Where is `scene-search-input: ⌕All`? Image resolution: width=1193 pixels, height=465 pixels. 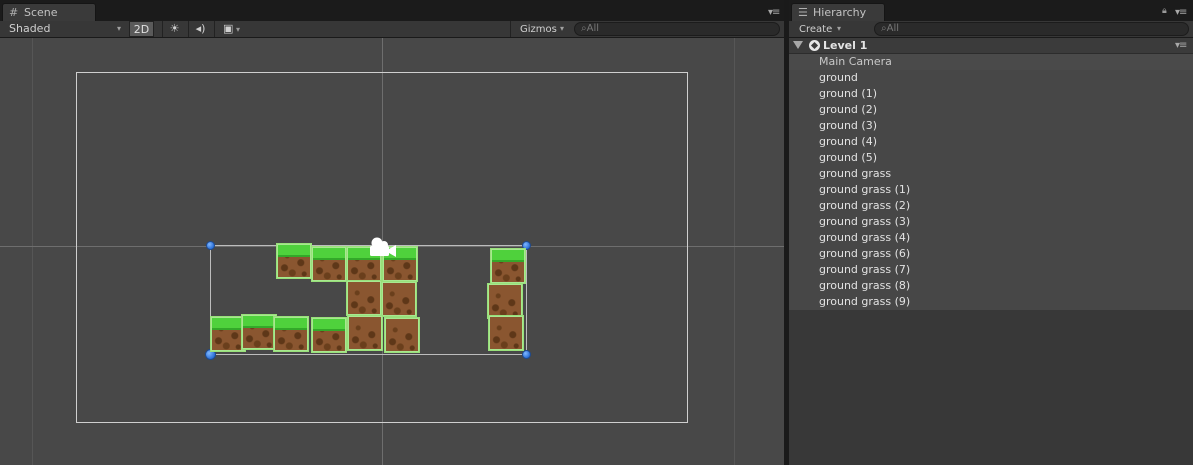
scene-search-input: ⌕All is located at coordinates (677, 29).